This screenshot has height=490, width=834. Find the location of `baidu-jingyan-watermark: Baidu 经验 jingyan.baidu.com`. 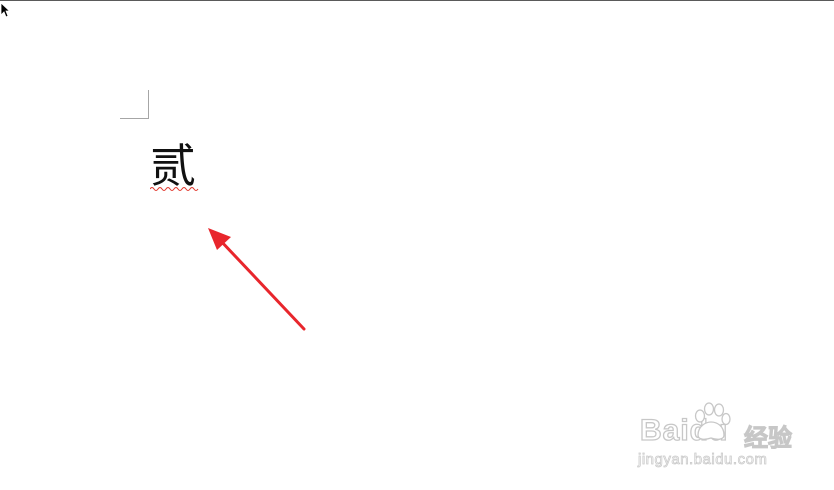

baidu-jingyan-watermark: Baidu 经验 jingyan.baidu.com is located at coordinates (716, 438).